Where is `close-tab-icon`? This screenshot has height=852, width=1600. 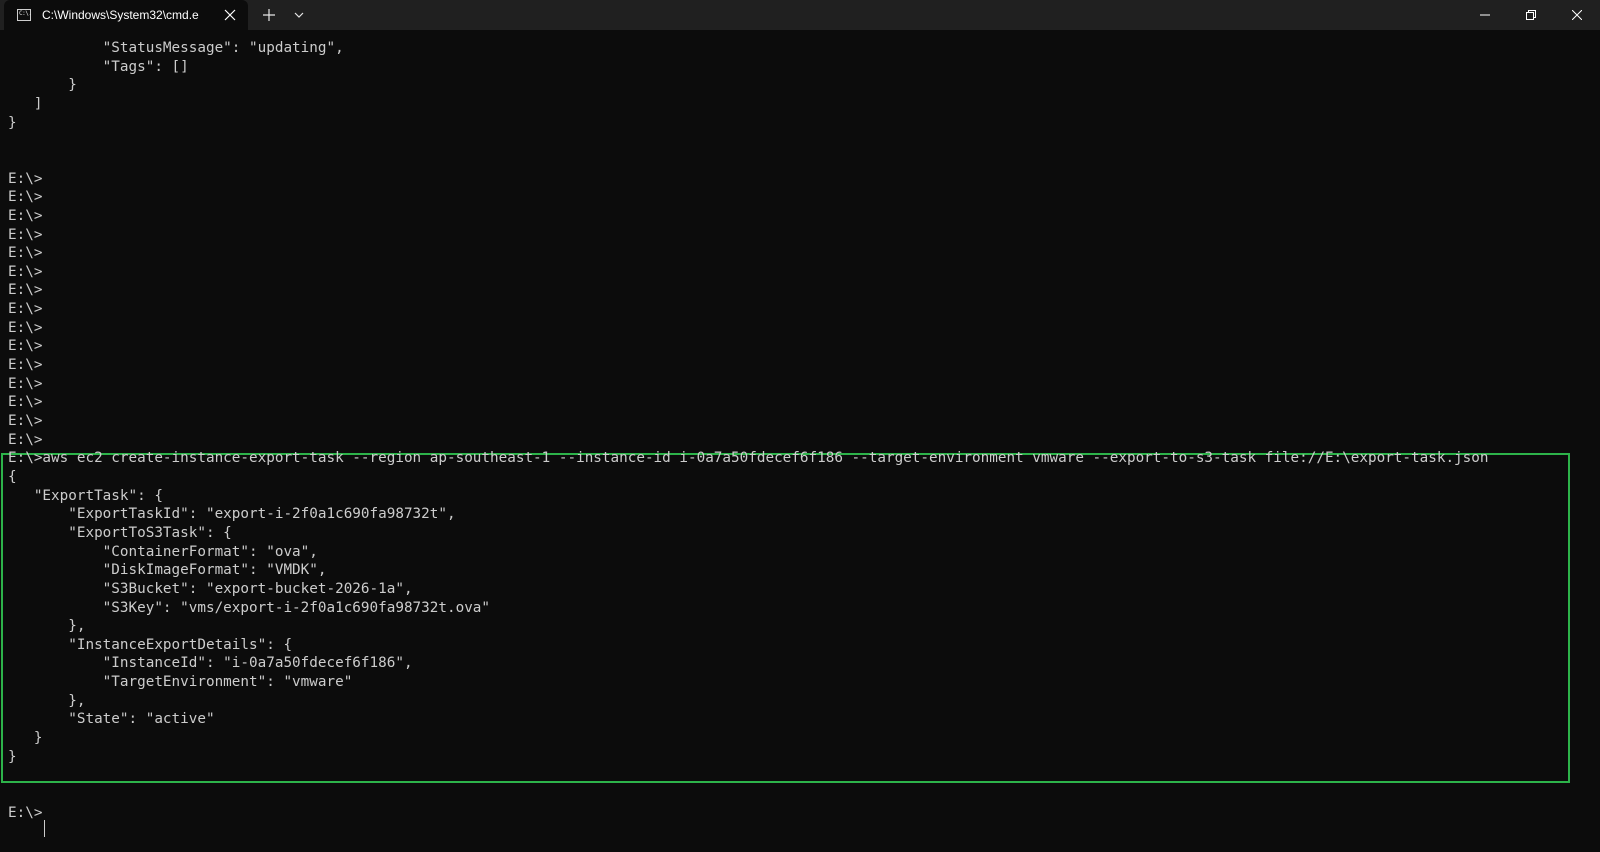
close-tab-icon is located at coordinates (230, 15).